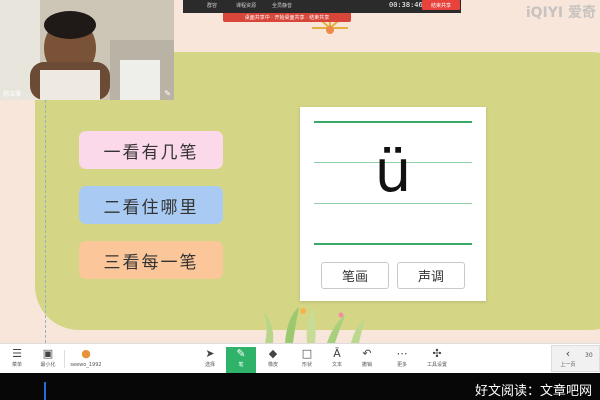 Image resolution: width=600 pixels, height=400 pixels. Describe the element at coordinates (568, 353) in the screenshot. I see `chevron-left-icon: ‹` at that location.